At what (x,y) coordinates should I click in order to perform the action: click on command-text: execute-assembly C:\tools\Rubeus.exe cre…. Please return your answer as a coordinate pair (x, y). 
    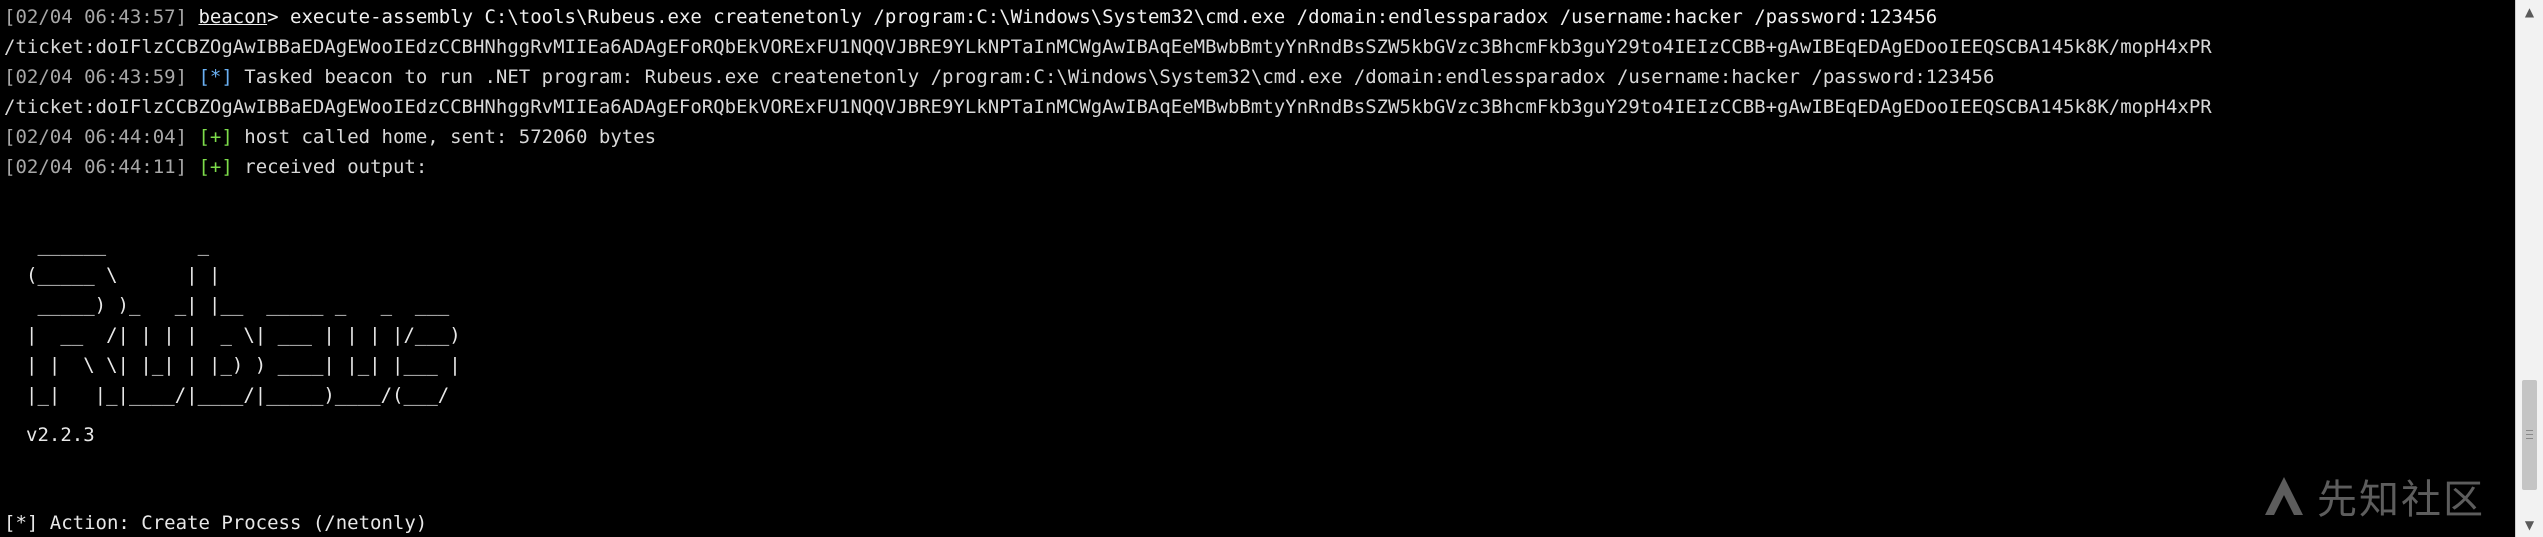
    Looking at the image, I should click on (1114, 17).